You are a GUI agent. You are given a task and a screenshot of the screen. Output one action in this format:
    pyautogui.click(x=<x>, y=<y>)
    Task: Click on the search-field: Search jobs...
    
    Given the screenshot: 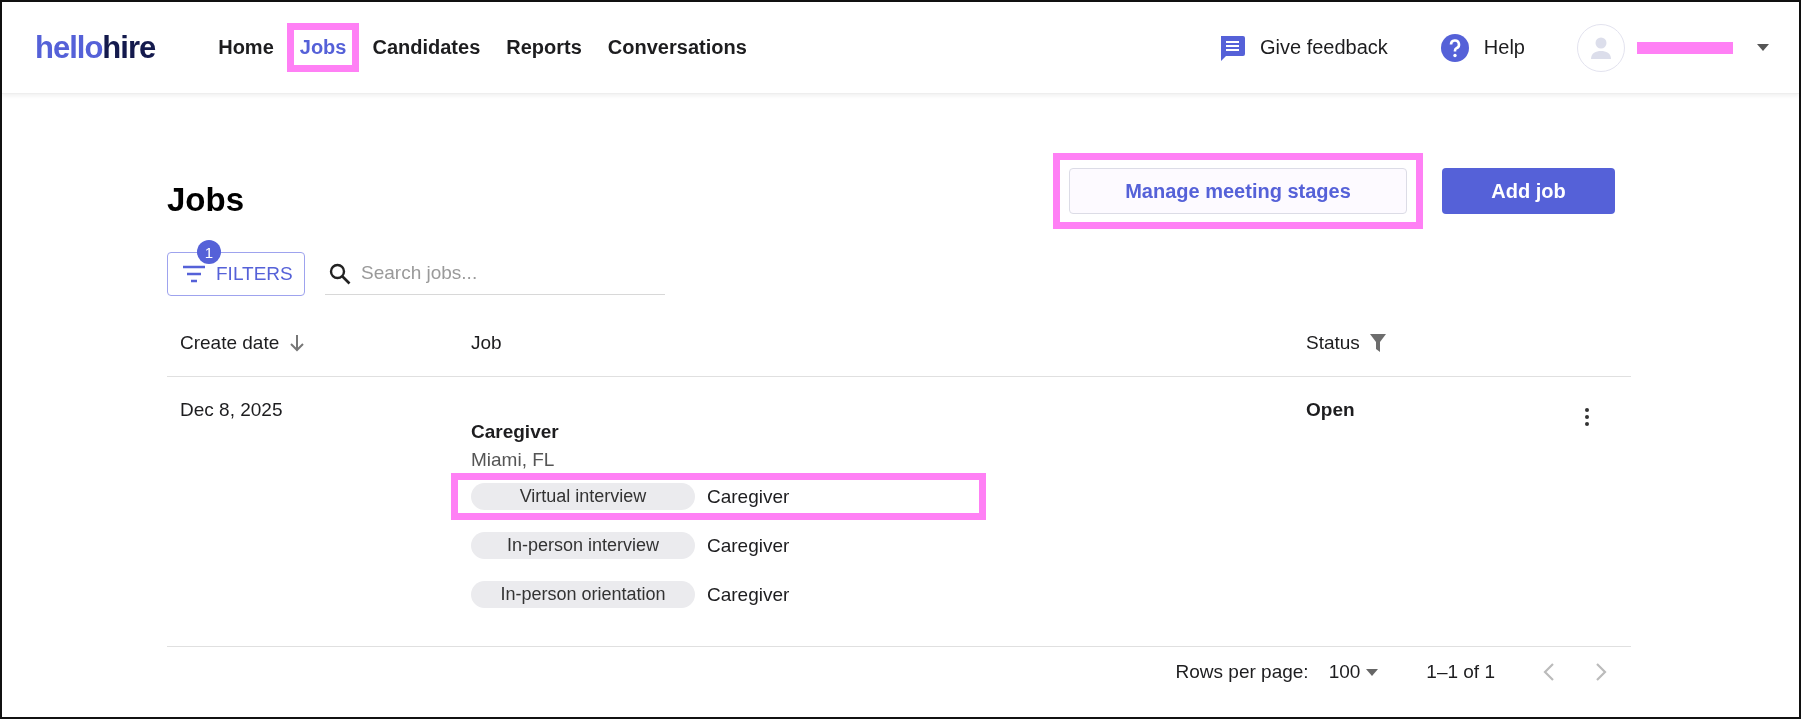 What is the action you would take?
    pyautogui.click(x=495, y=274)
    